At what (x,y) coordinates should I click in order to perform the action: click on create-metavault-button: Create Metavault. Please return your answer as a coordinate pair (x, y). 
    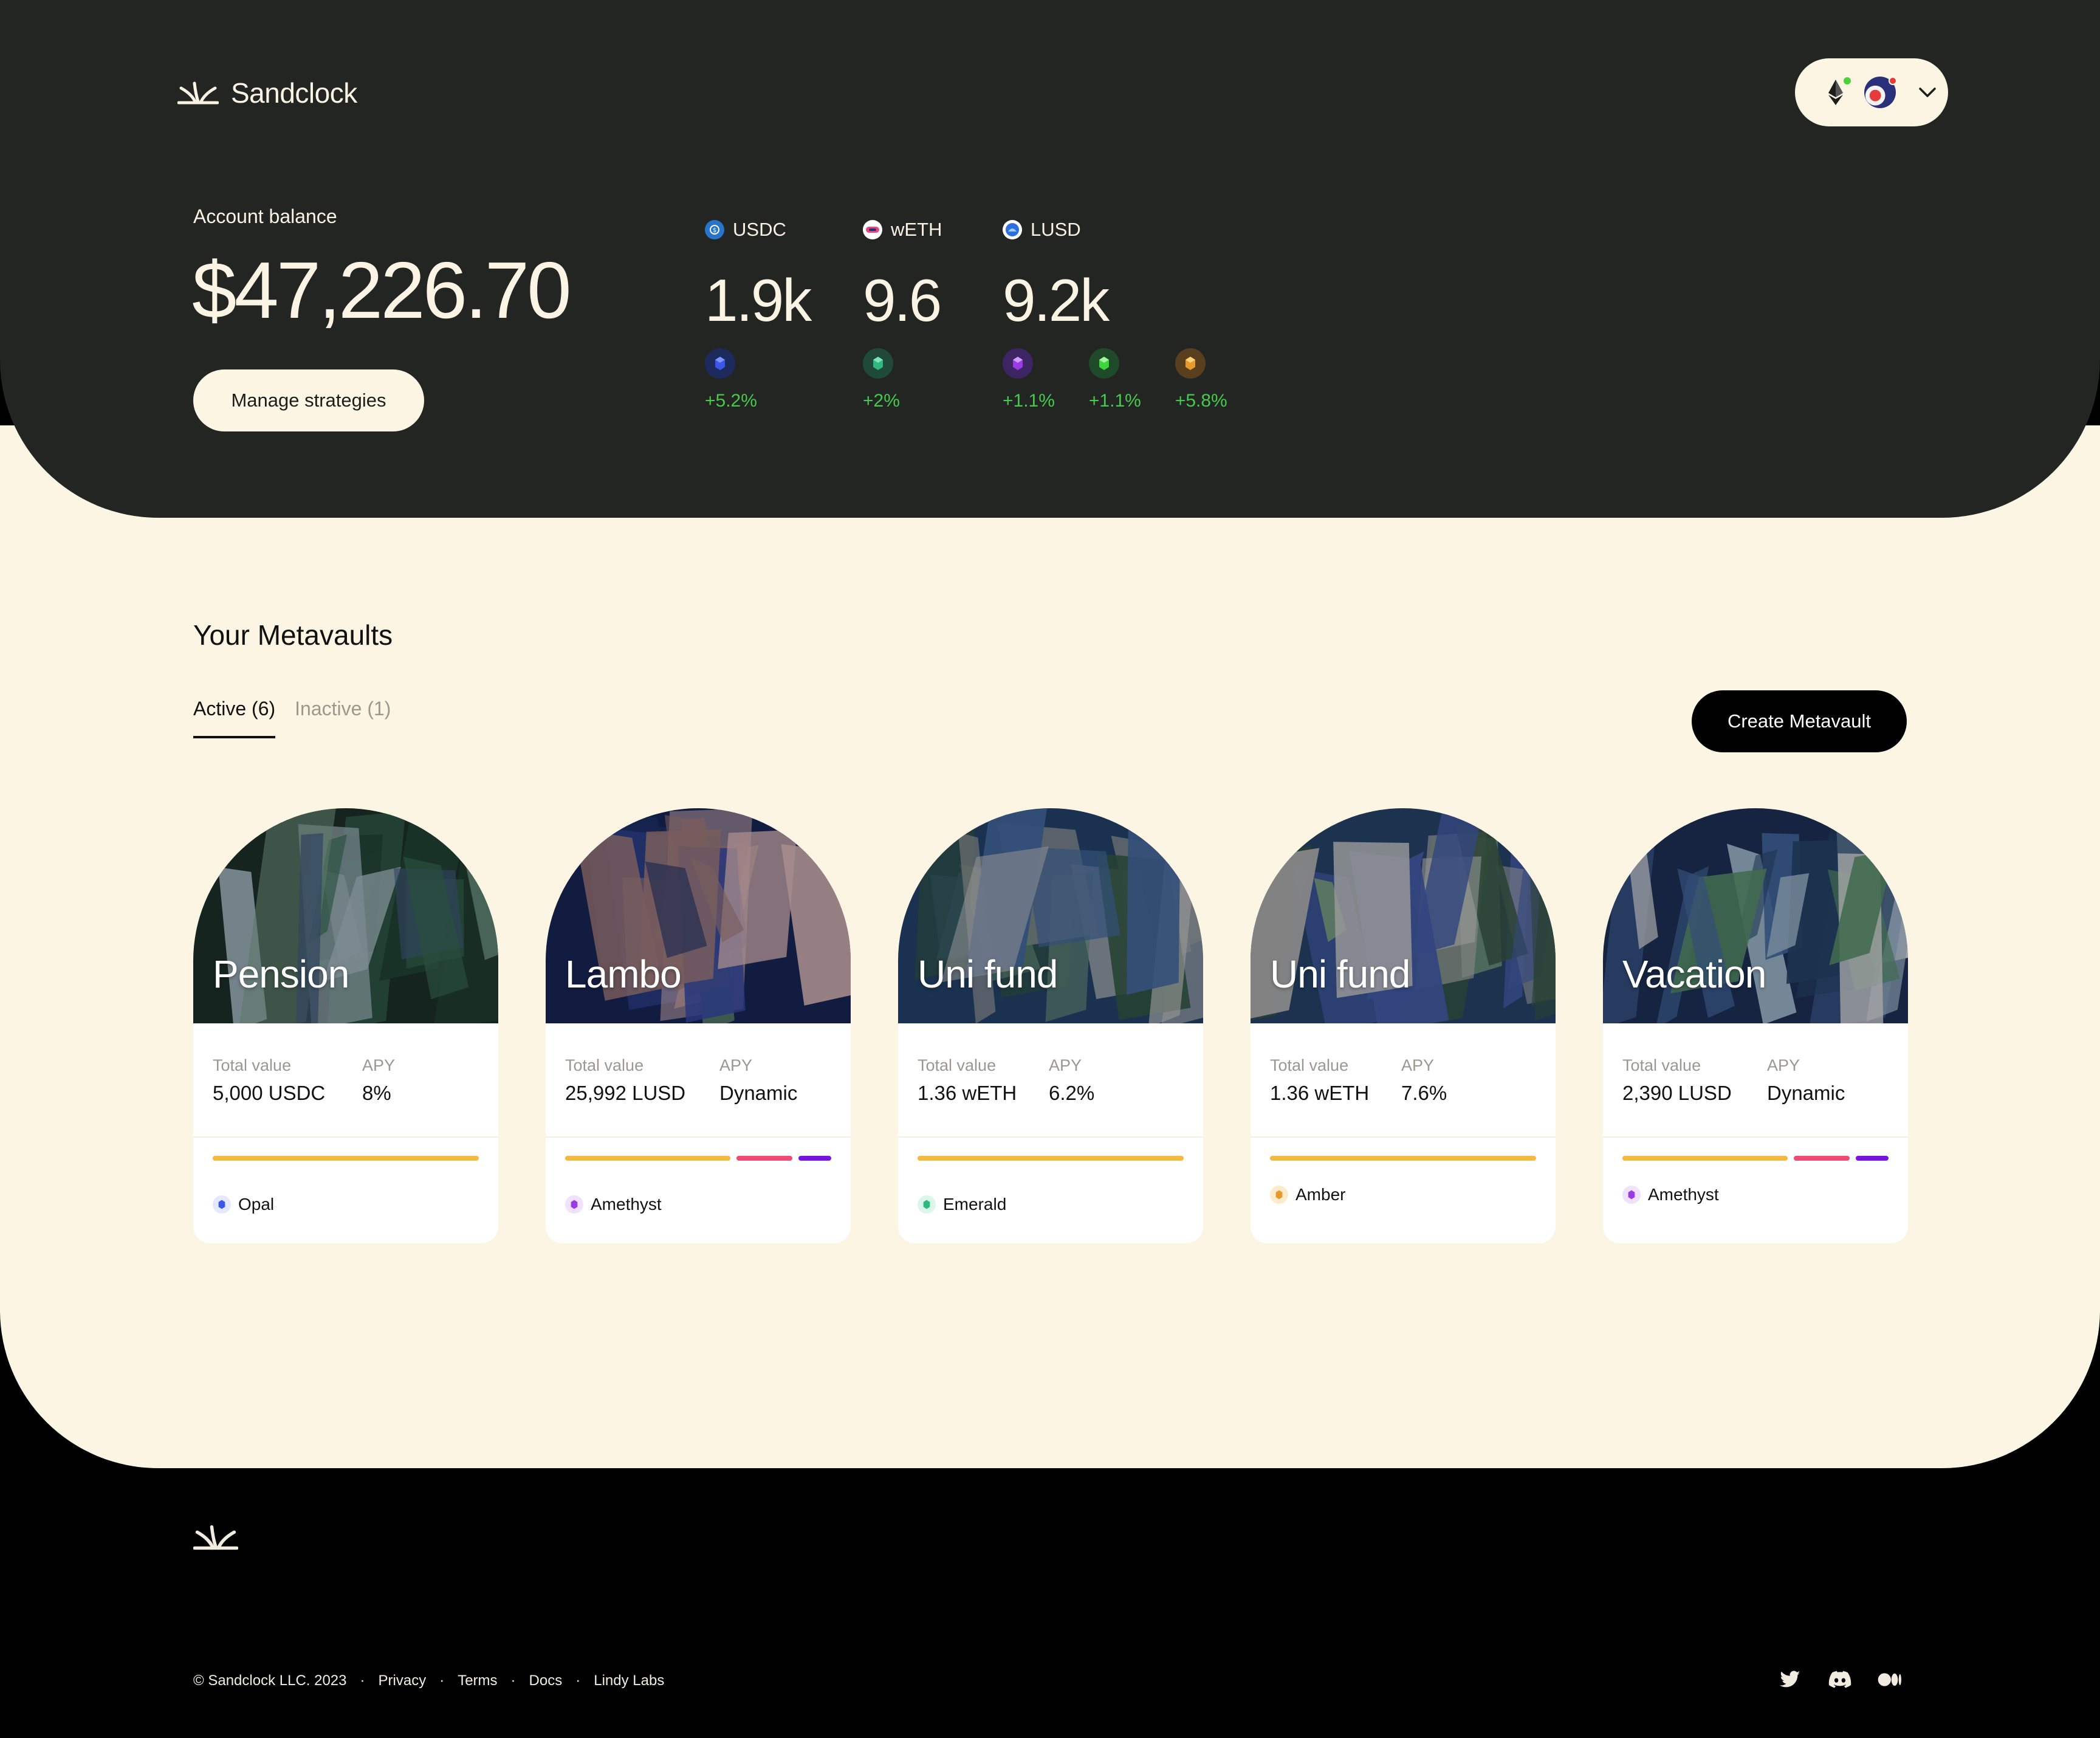
    Looking at the image, I should click on (1799, 721).